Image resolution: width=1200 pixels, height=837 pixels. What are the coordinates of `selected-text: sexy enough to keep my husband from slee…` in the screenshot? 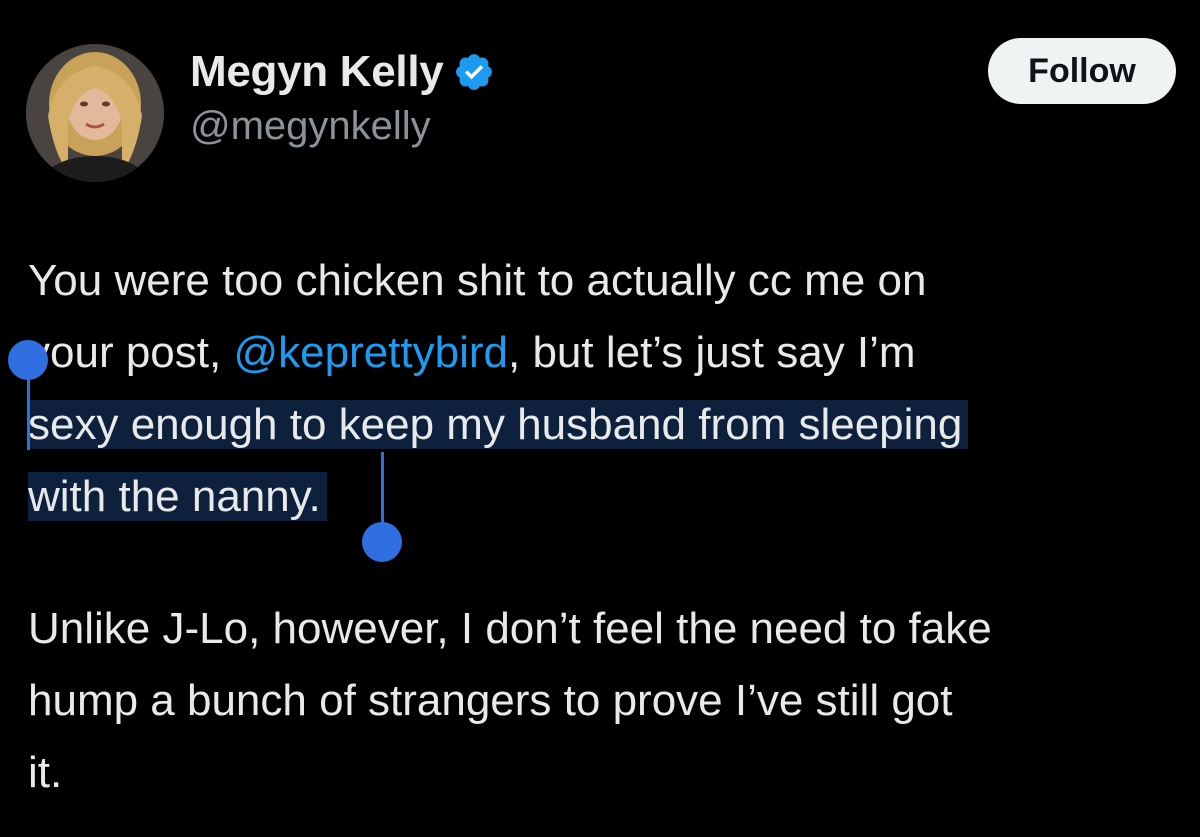 It's located at (498, 424).